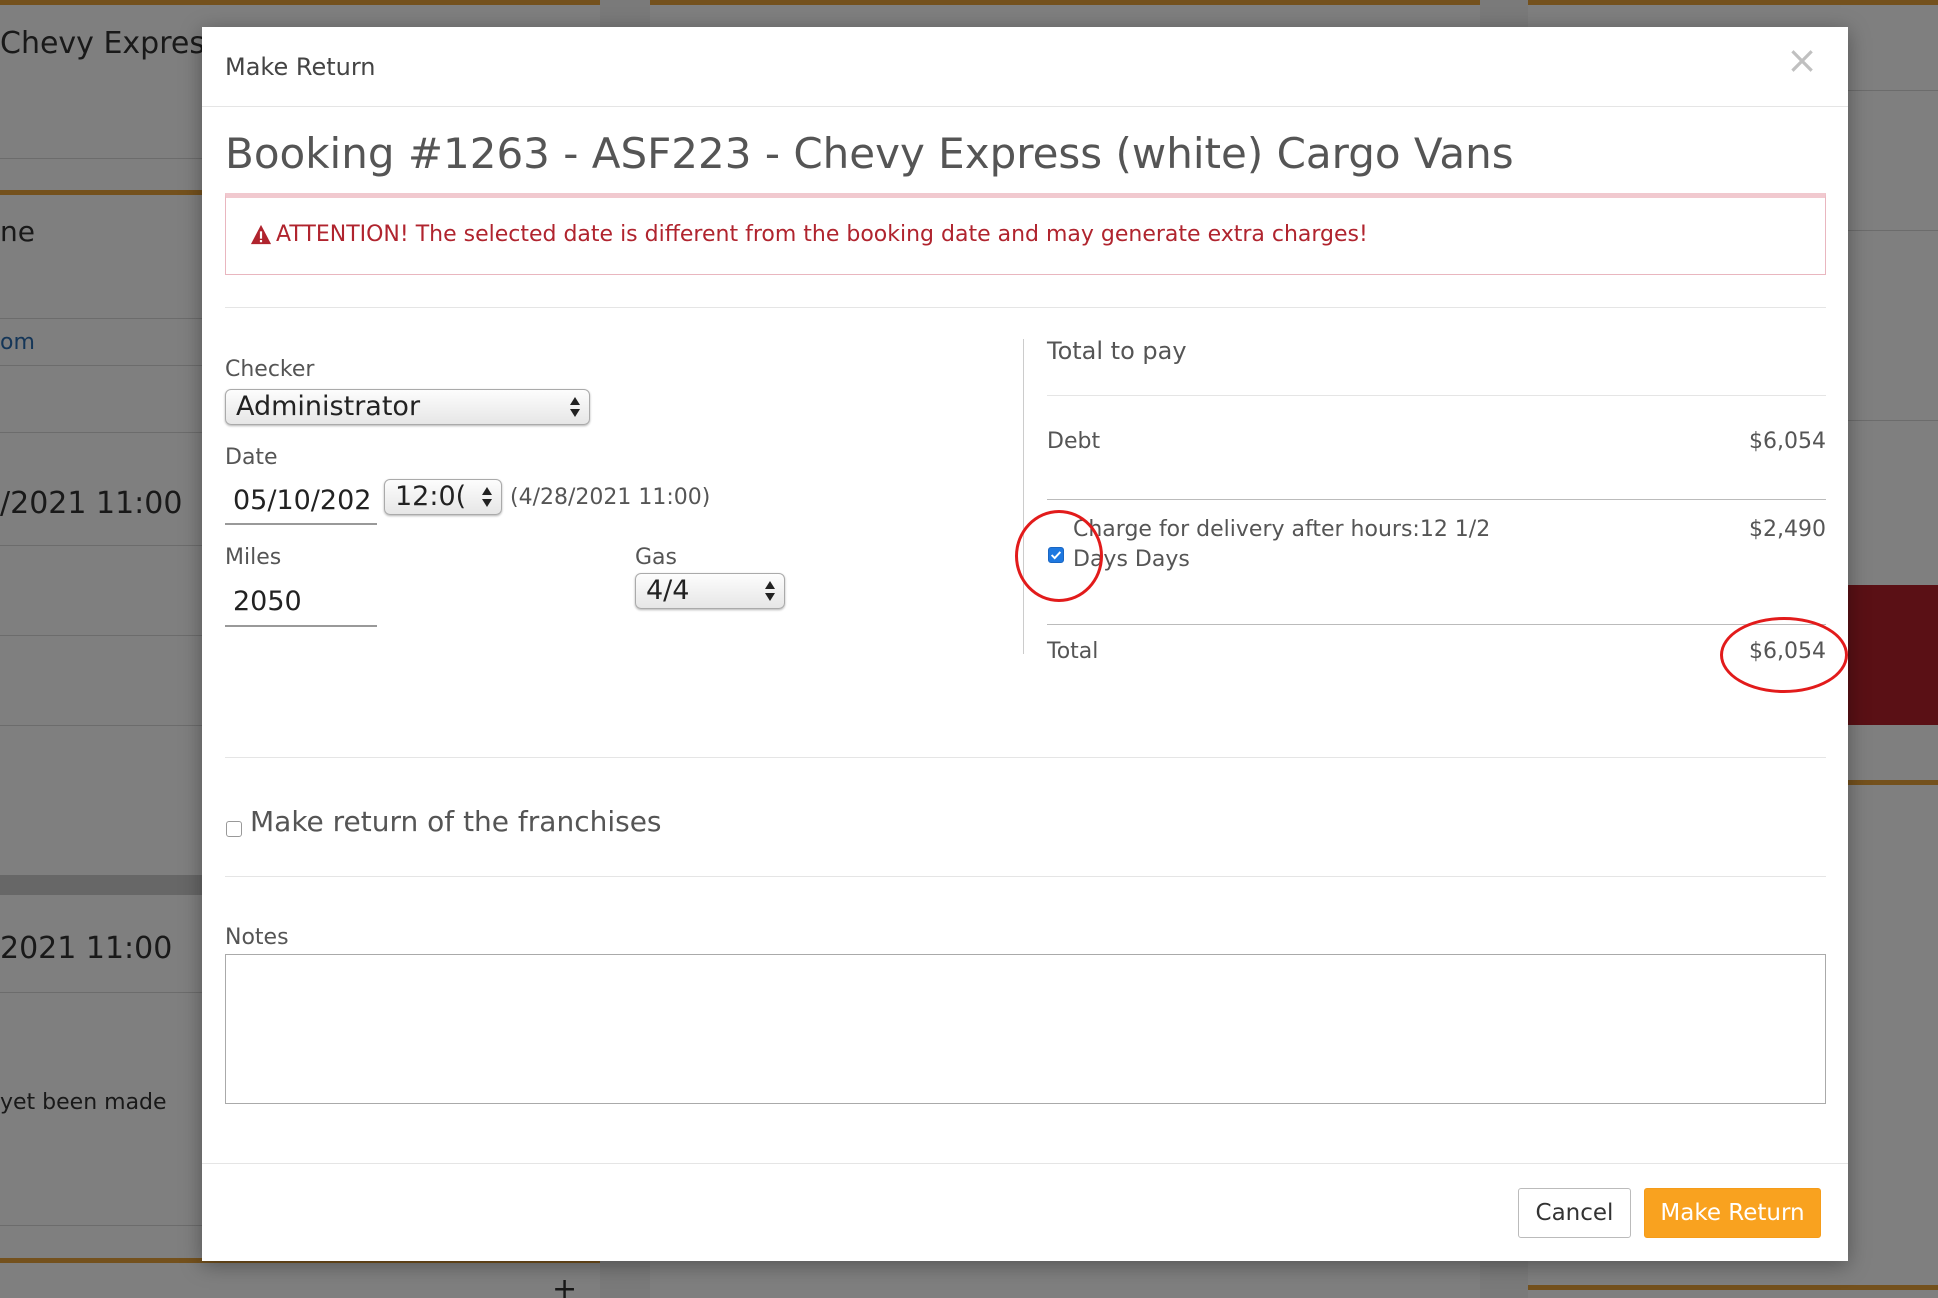 Image resolution: width=1938 pixels, height=1298 pixels. What do you see at coordinates (257, 937) in the screenshot?
I see `notes-label: Notes` at bounding box center [257, 937].